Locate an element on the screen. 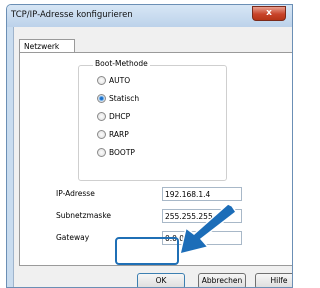  radio-auto: AUTO is located at coordinates (113, 80).